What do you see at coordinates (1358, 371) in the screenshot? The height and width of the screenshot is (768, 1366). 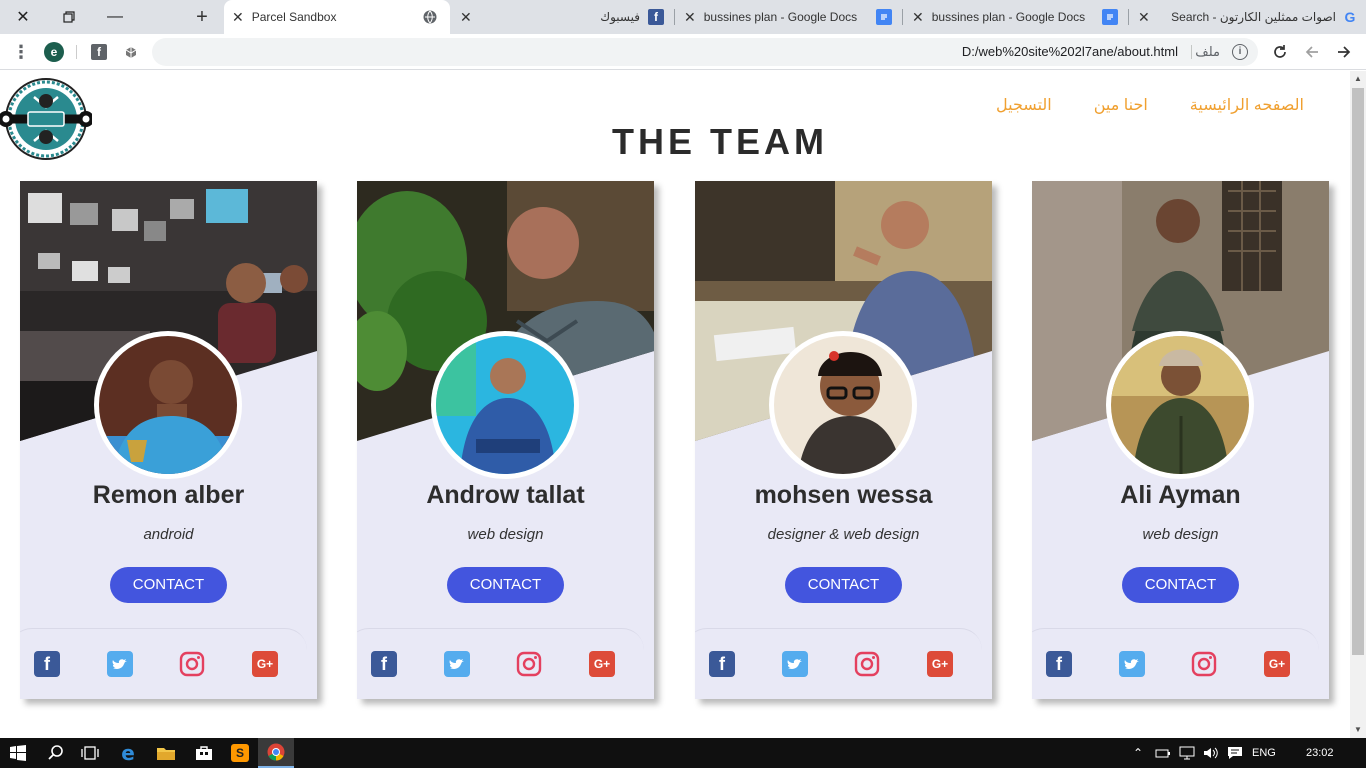 I see `scroll-thumb` at bounding box center [1358, 371].